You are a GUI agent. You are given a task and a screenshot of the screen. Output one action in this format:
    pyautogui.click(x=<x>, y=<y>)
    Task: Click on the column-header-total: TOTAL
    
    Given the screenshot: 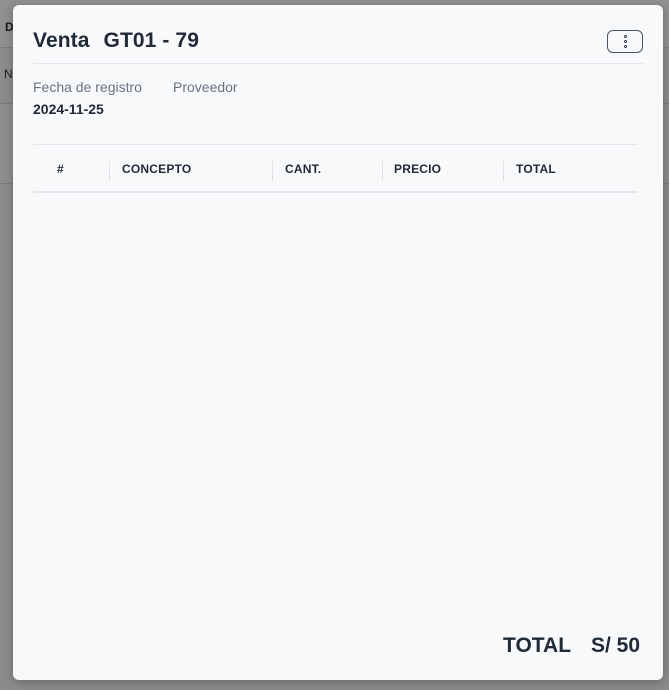 What is the action you would take?
    pyautogui.click(x=536, y=169)
    